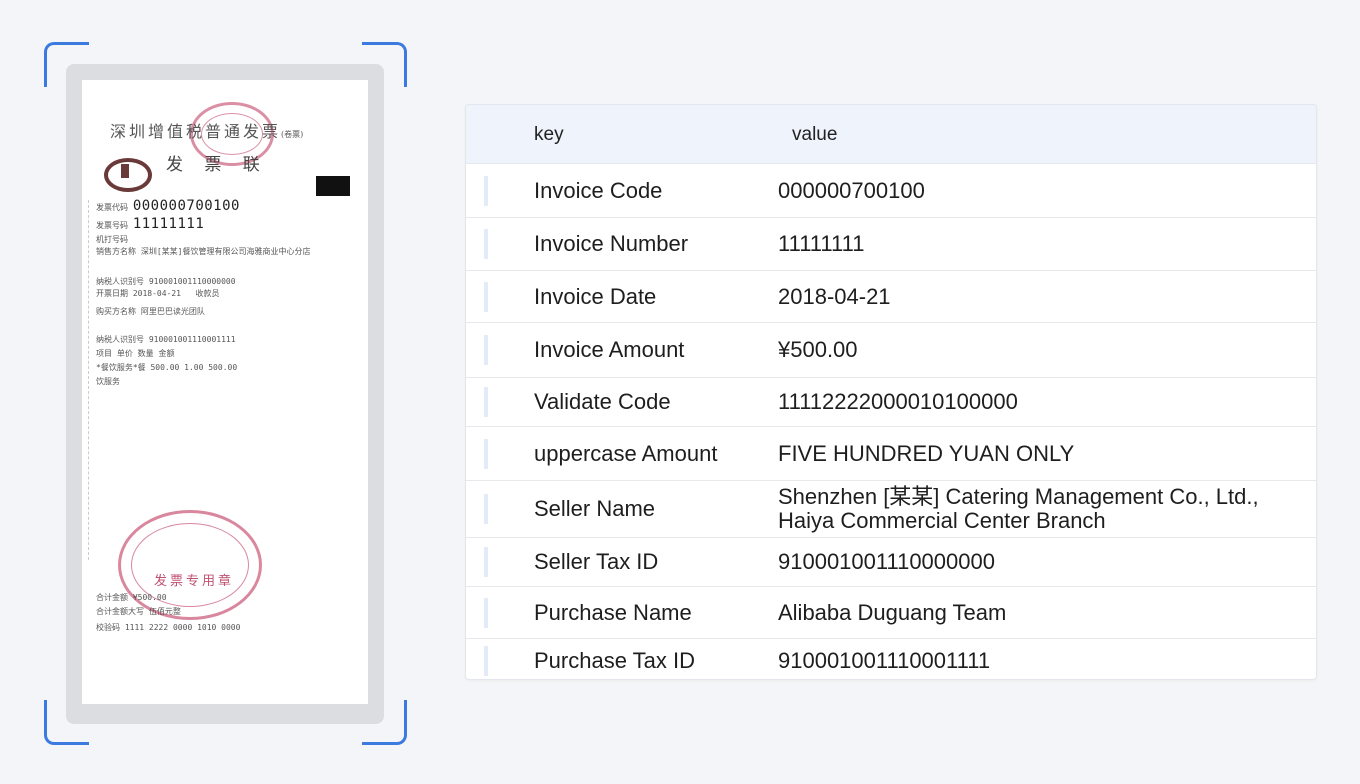 The width and height of the screenshot is (1360, 784). Describe the element at coordinates (595, 296) in the screenshot. I see `row-key: Invoice Date` at that location.